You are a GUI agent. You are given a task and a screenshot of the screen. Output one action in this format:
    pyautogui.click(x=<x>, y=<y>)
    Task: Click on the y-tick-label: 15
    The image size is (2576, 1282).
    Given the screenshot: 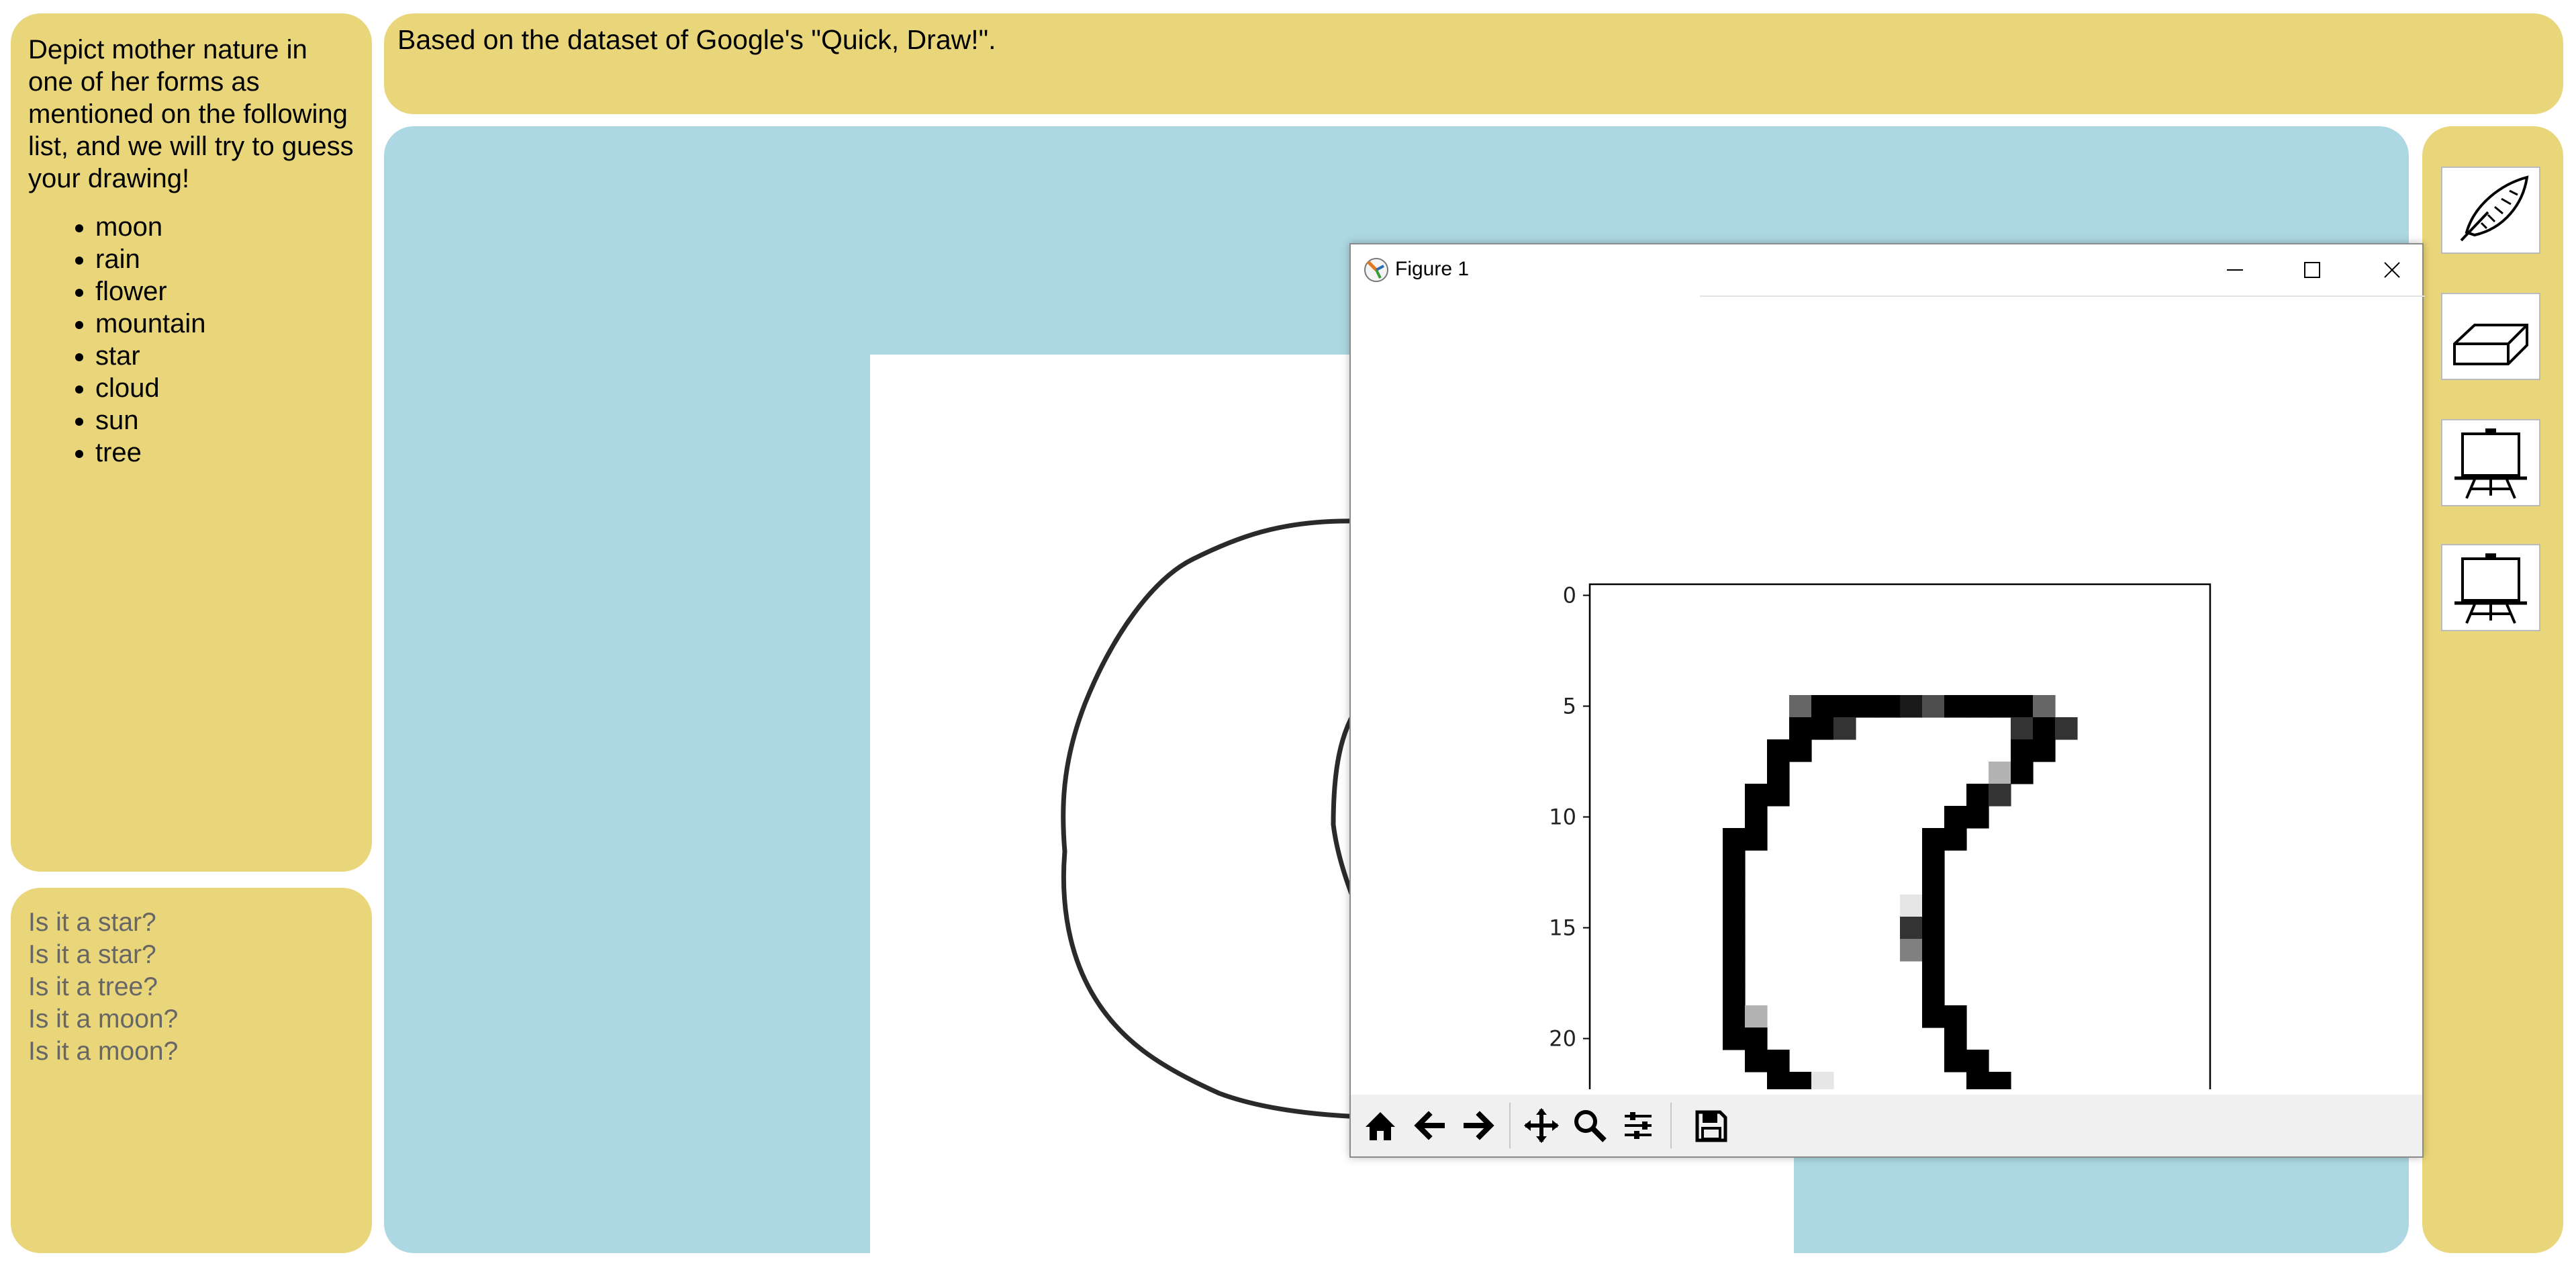 What is the action you would take?
    pyautogui.click(x=1563, y=928)
    